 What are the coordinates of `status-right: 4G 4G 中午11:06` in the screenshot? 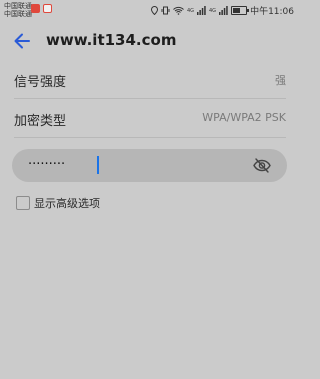 It's located at (222, 10).